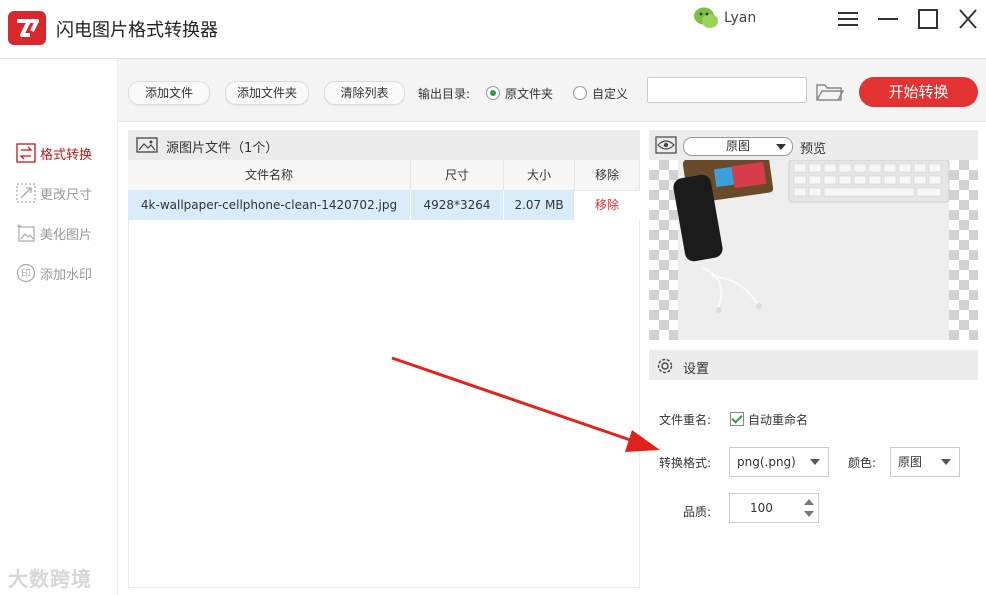  I want to click on sidebar-item-beautify: 美化图片, so click(66, 233).